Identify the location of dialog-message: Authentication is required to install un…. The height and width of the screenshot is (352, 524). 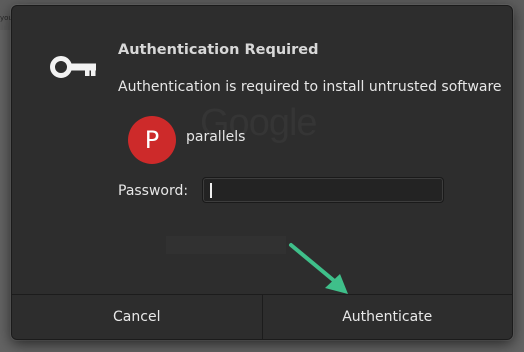
(310, 87).